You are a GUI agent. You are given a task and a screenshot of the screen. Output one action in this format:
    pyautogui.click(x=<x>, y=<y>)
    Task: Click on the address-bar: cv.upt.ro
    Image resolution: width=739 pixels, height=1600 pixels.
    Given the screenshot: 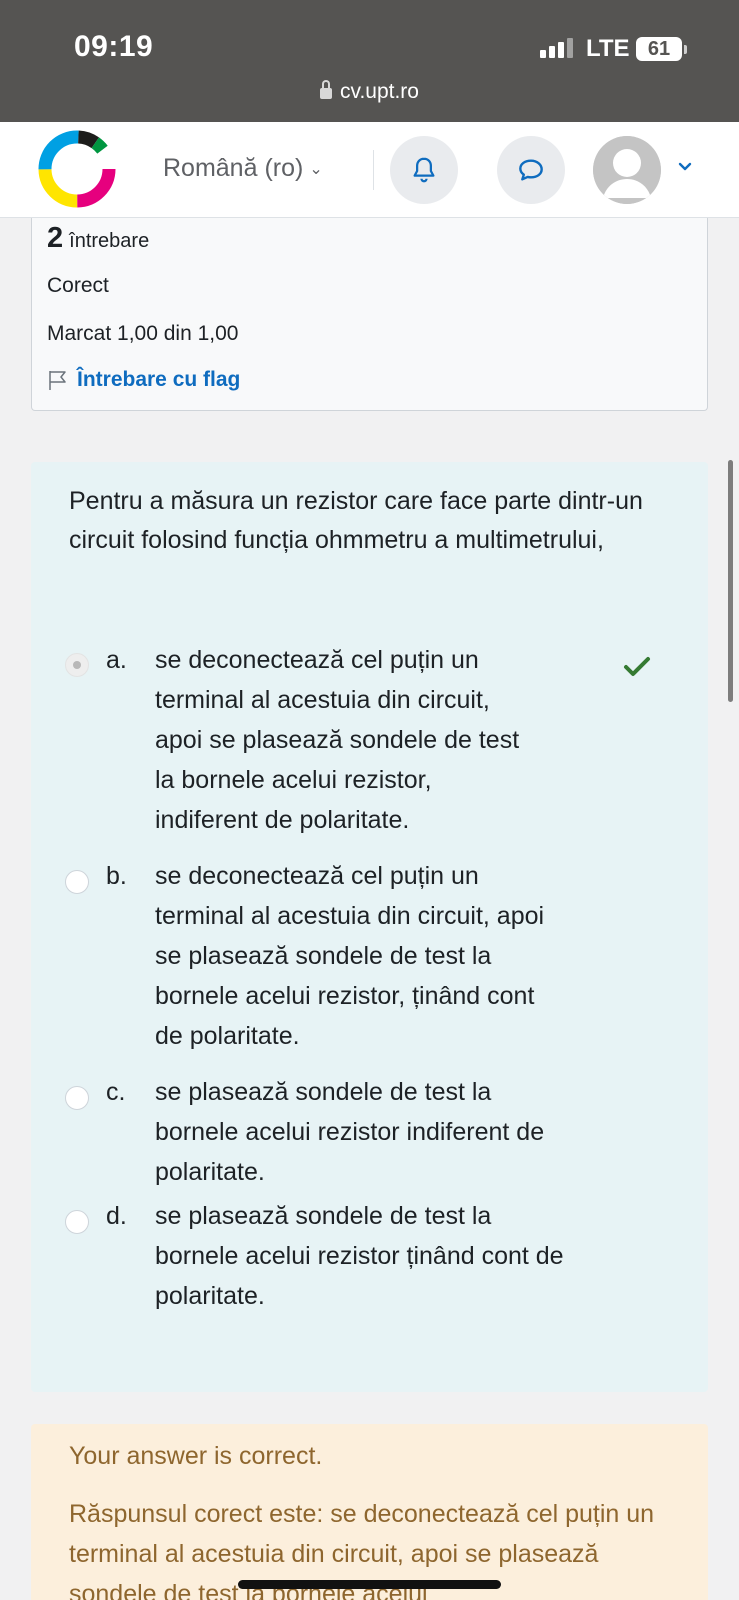 What is the action you would take?
    pyautogui.click(x=369, y=92)
    